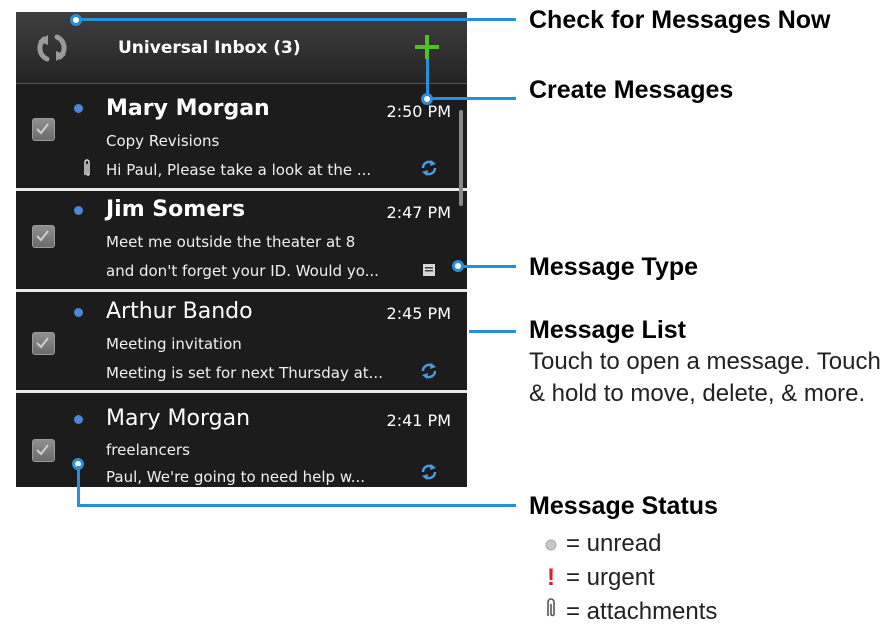 The height and width of the screenshot is (628, 895). I want to click on callout-create-messages: Create Messages, so click(631, 90).